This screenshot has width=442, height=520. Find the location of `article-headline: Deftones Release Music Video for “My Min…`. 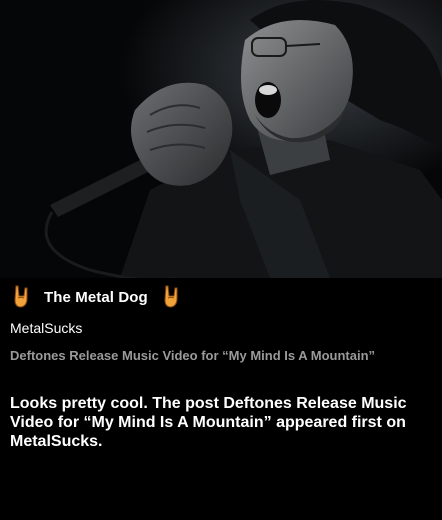

article-headline: Deftones Release Music Video for “My Min… is located at coordinates (210, 356).